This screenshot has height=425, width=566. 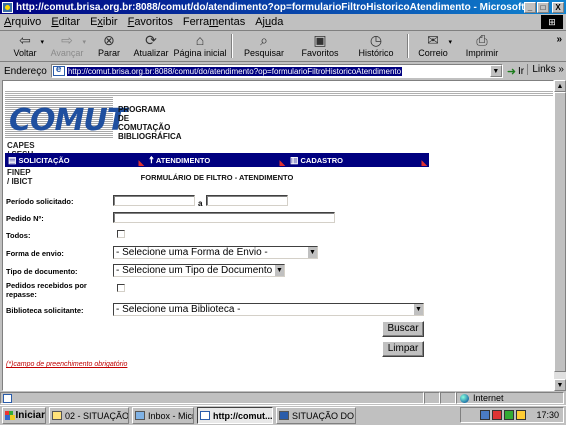 I want to click on windows-flag-icon, so click(x=10, y=415).